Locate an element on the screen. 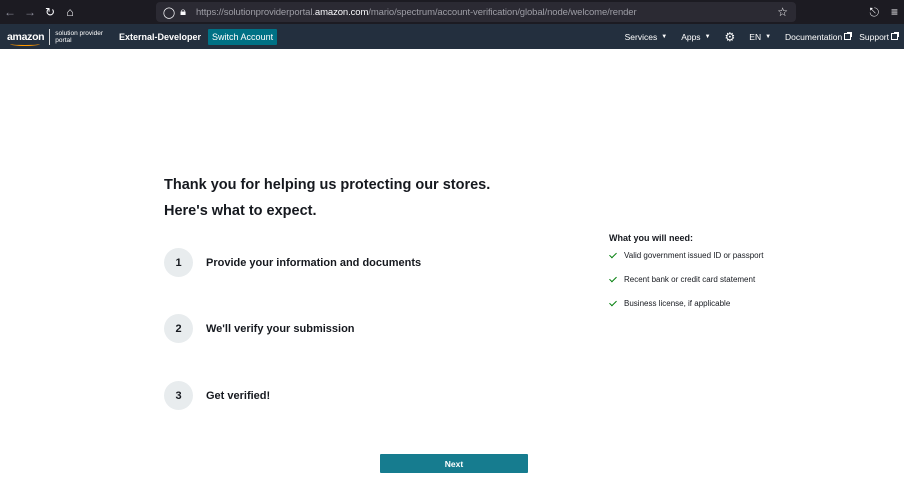 This screenshot has width=904, height=484. support-link: Support is located at coordinates (879, 36).